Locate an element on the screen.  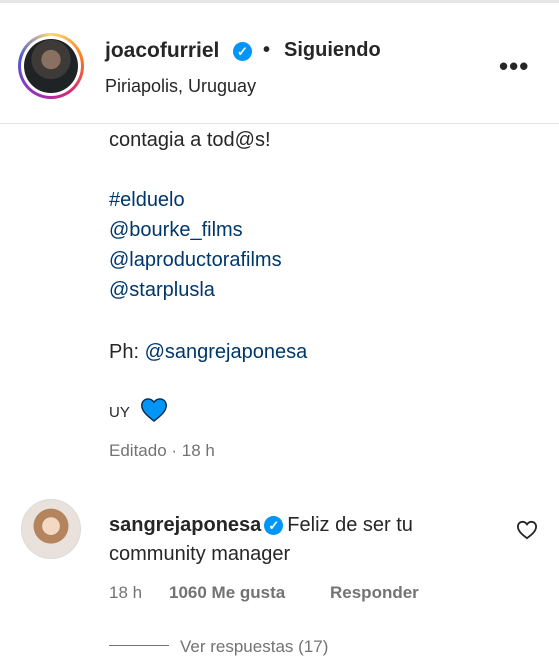
author-avatar-photo is located at coordinates (51, 66).